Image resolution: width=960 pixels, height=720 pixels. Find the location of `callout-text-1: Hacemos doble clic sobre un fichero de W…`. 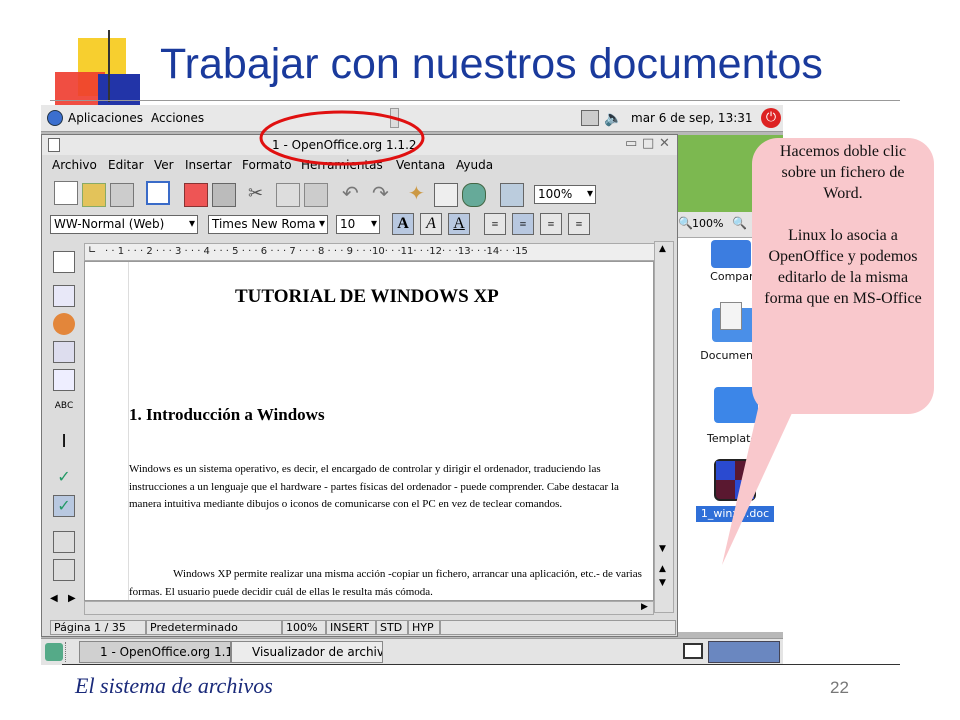

callout-text-1: Hacemos doble clic sobre un fichero de W… is located at coordinates (843, 172).